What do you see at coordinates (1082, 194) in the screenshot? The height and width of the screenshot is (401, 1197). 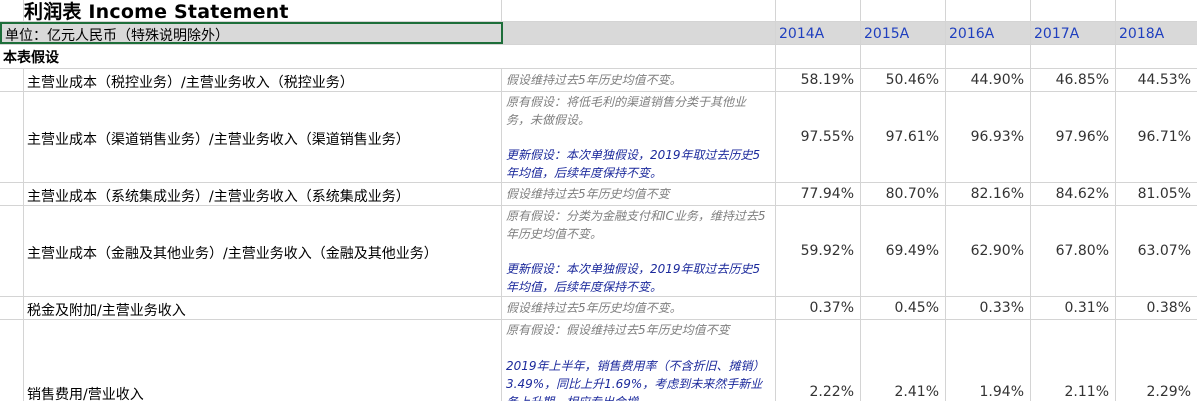 I see `value: 84.62%` at bounding box center [1082, 194].